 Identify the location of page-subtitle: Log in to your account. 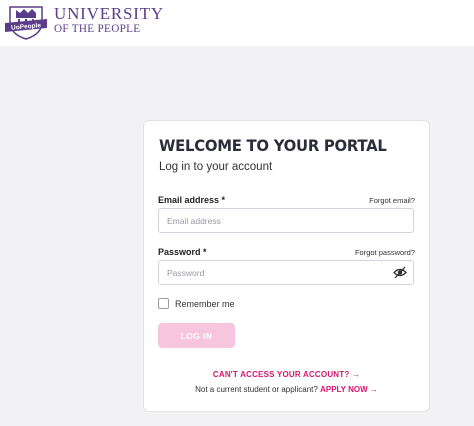
(216, 167).